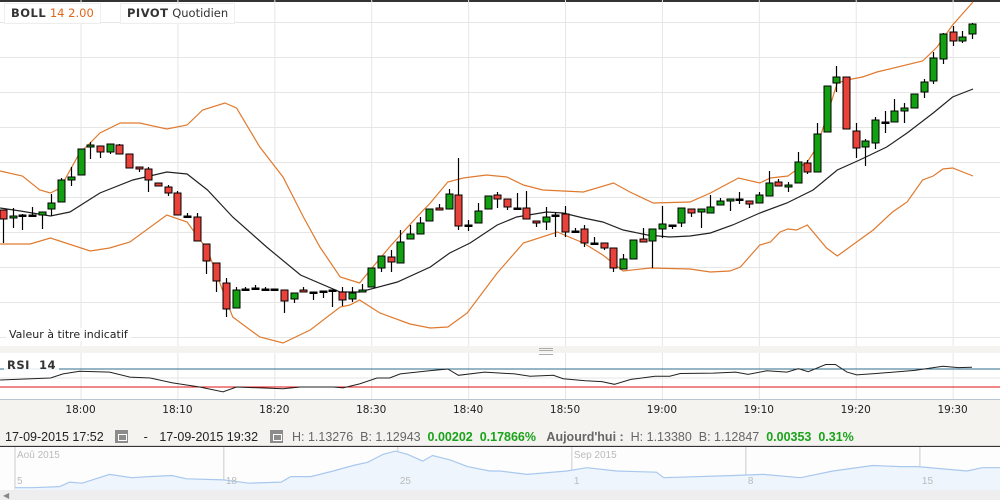 Image resolution: width=1000 pixels, height=500 pixels. Describe the element at coordinates (371, 410) in the screenshot. I see `x-tick-label: 18:30` at that location.